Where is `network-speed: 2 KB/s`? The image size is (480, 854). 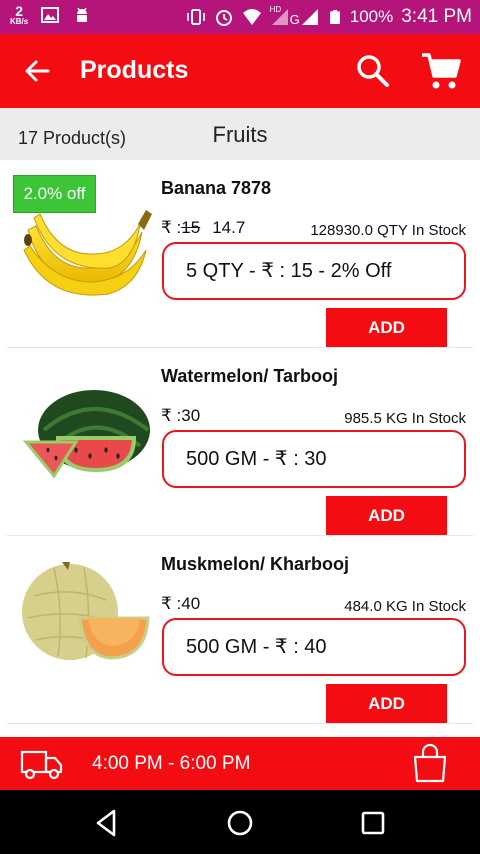
network-speed: 2 KB/s is located at coordinates (19, 15).